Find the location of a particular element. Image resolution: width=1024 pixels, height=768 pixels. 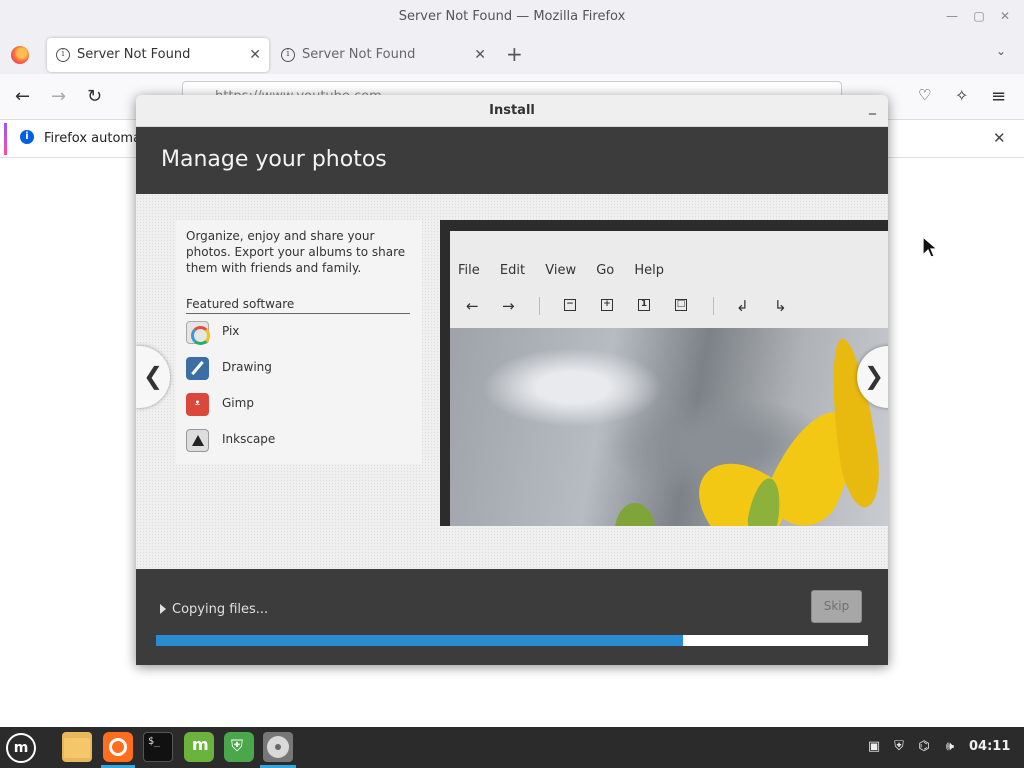

menu-view: View is located at coordinates (561, 270).